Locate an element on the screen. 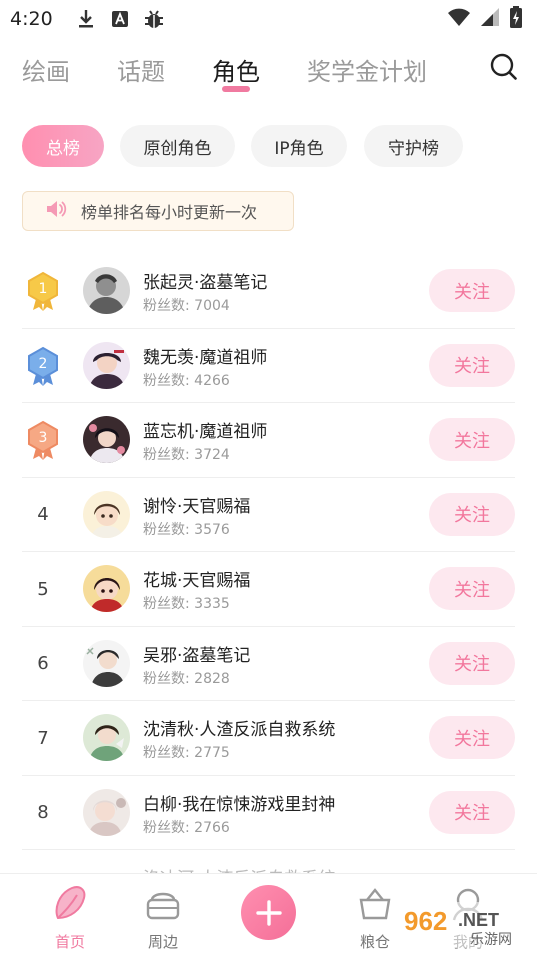 This screenshot has width=537, height=956. rank-number: 6 is located at coordinates (43, 663).